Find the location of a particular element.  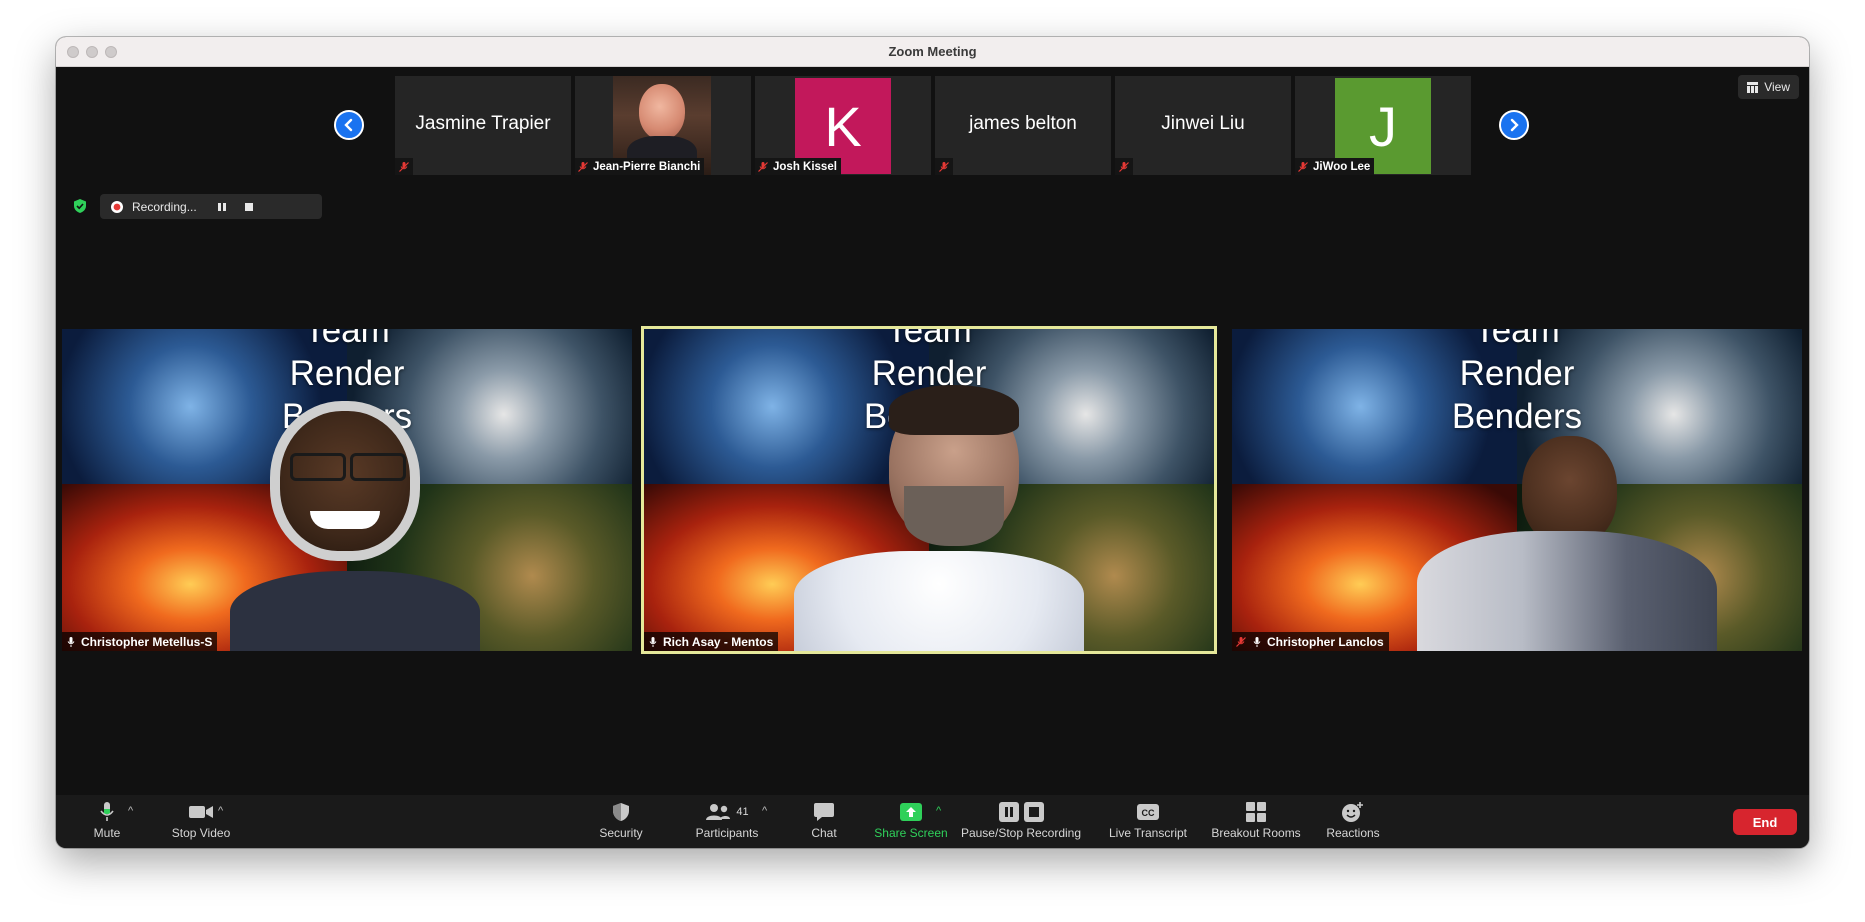

closed-captions-icon: CC is located at coordinates (1148, 811).